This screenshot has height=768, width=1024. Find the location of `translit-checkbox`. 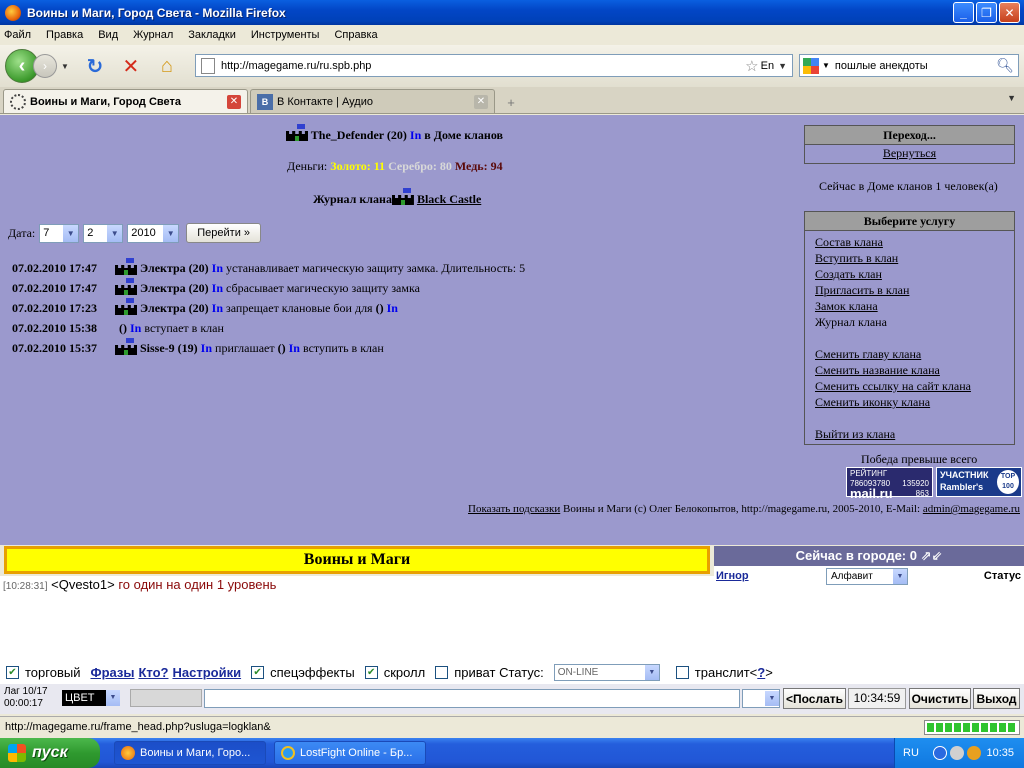

translit-checkbox is located at coordinates (682, 672).